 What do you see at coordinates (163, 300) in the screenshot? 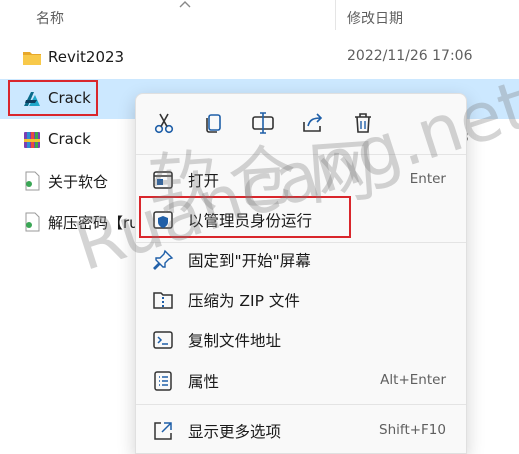
I see `zip-icon` at bounding box center [163, 300].